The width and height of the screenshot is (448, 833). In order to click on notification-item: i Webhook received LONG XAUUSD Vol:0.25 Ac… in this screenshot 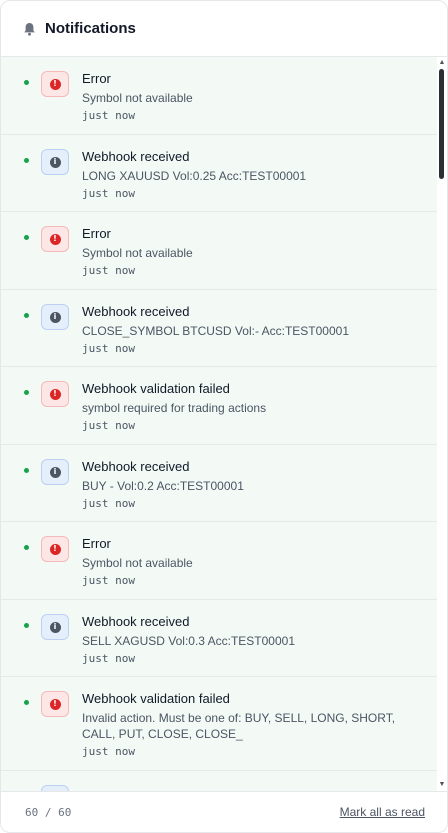, I will do `click(219, 173)`.